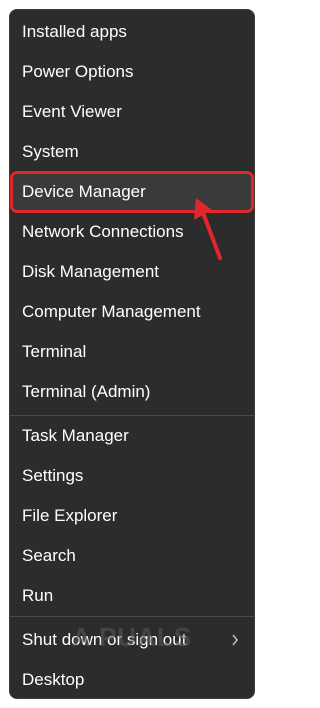 This screenshot has width=320, height=708. I want to click on menu-item-label: Power Options, so click(78, 71).